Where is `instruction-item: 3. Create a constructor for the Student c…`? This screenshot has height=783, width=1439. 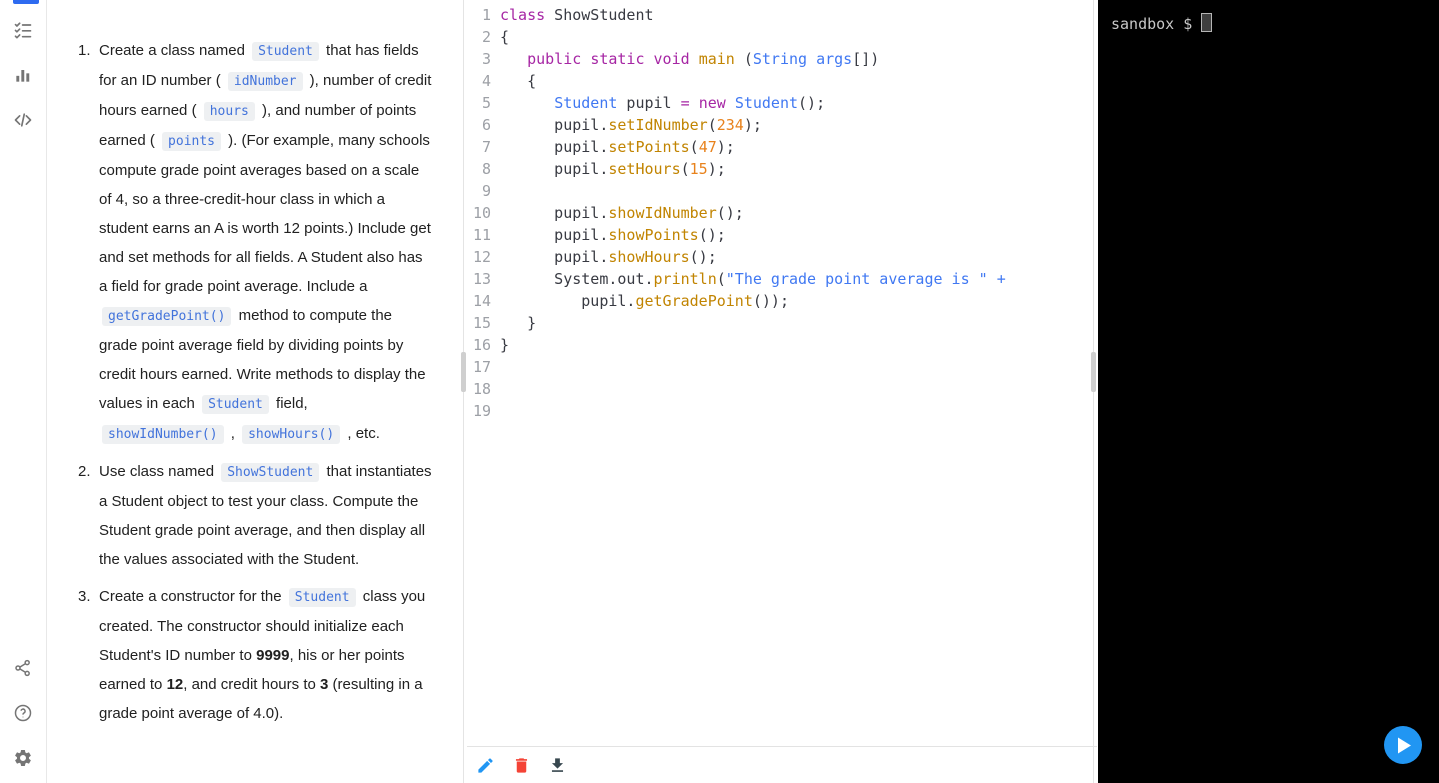
instruction-item: 3. Create a constructor for the Student c… is located at coordinates (256, 655).